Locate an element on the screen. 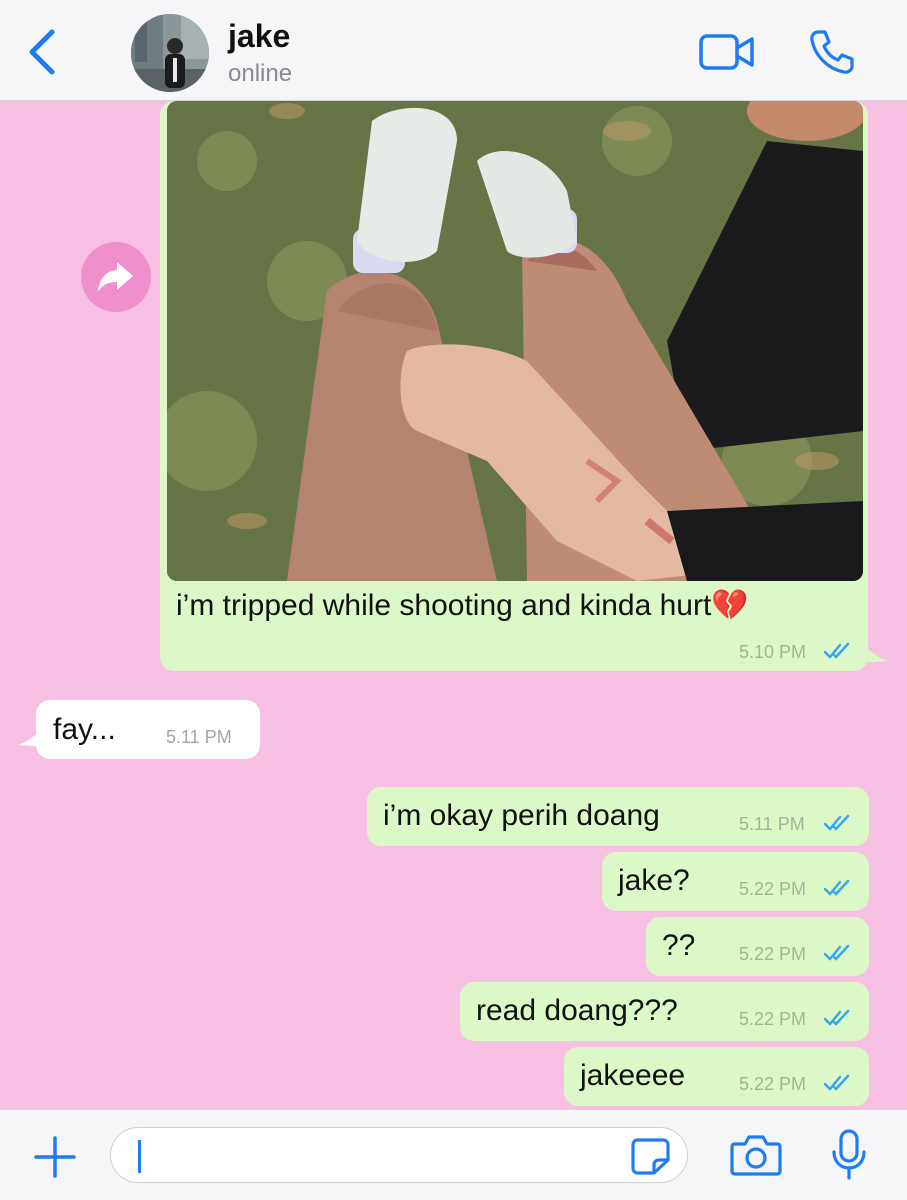  outgoing-message: i’m okay perih doang 5.11 PM is located at coordinates (618, 816).